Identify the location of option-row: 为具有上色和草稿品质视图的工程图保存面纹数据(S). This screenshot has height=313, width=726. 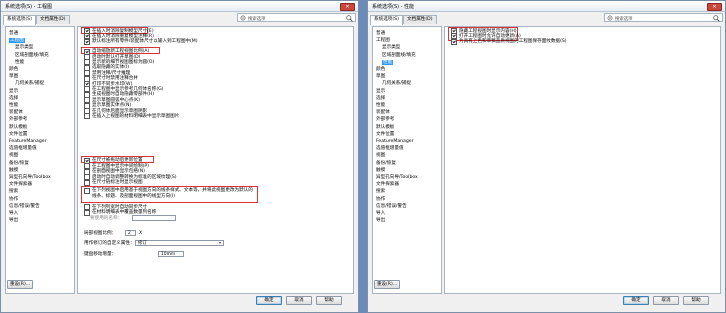
(509, 41).